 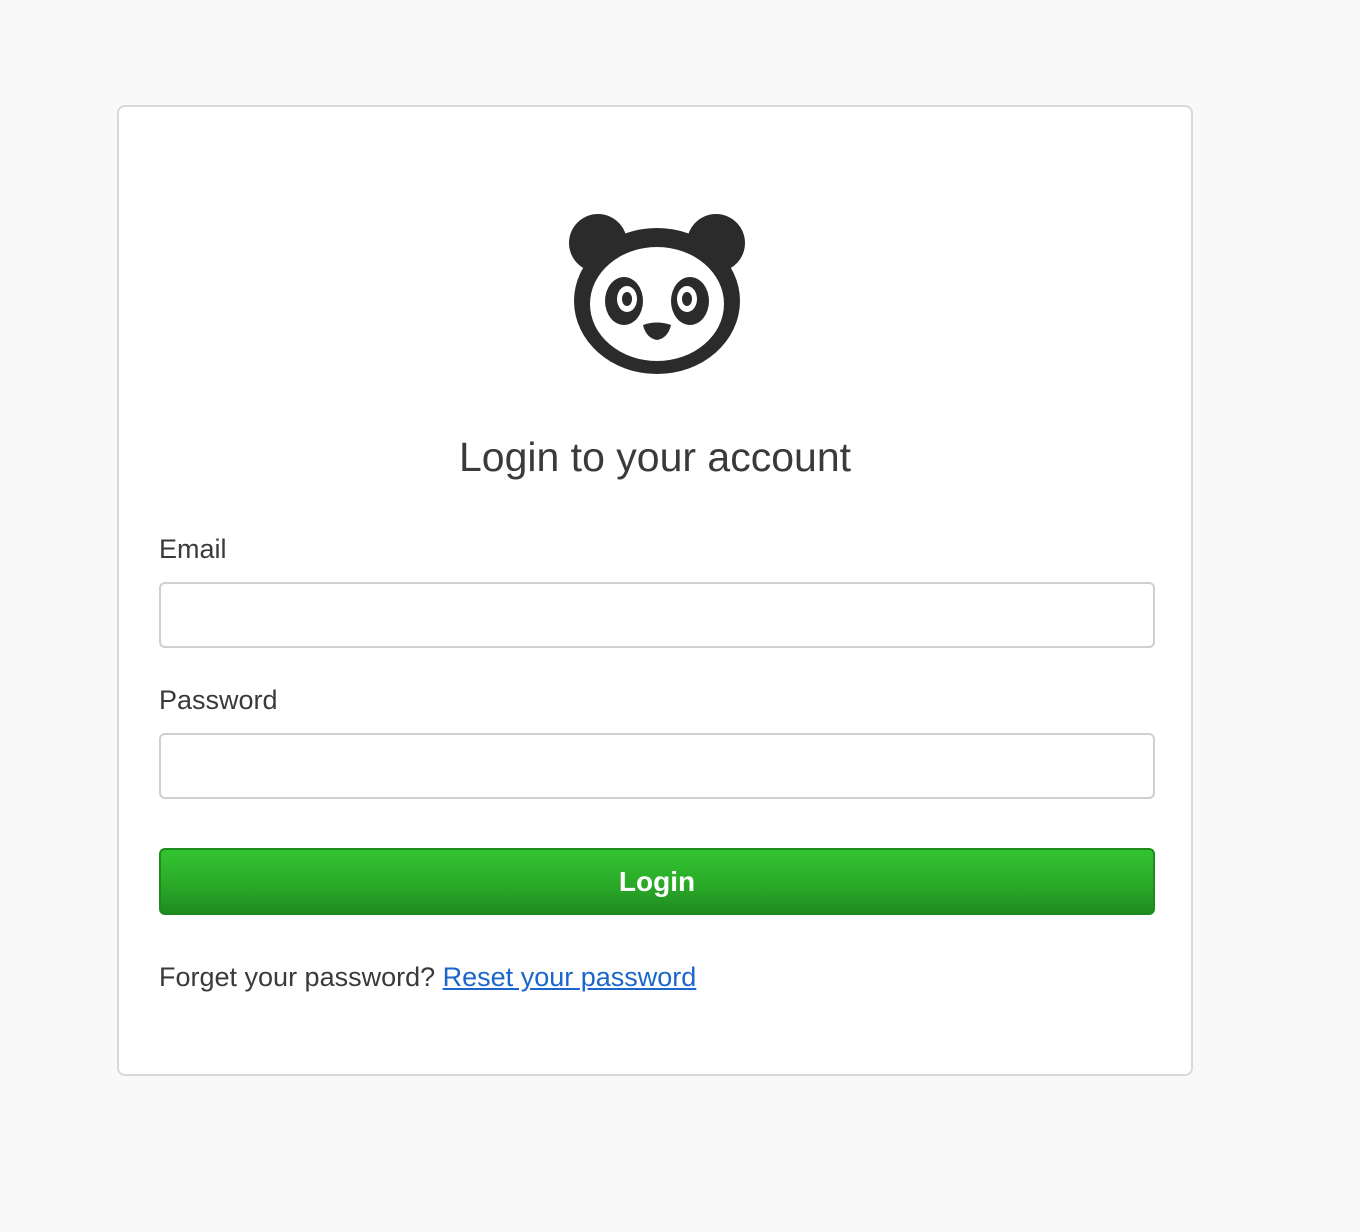 I want to click on forgot-password-text: Forget your password?, so click(x=297, y=977).